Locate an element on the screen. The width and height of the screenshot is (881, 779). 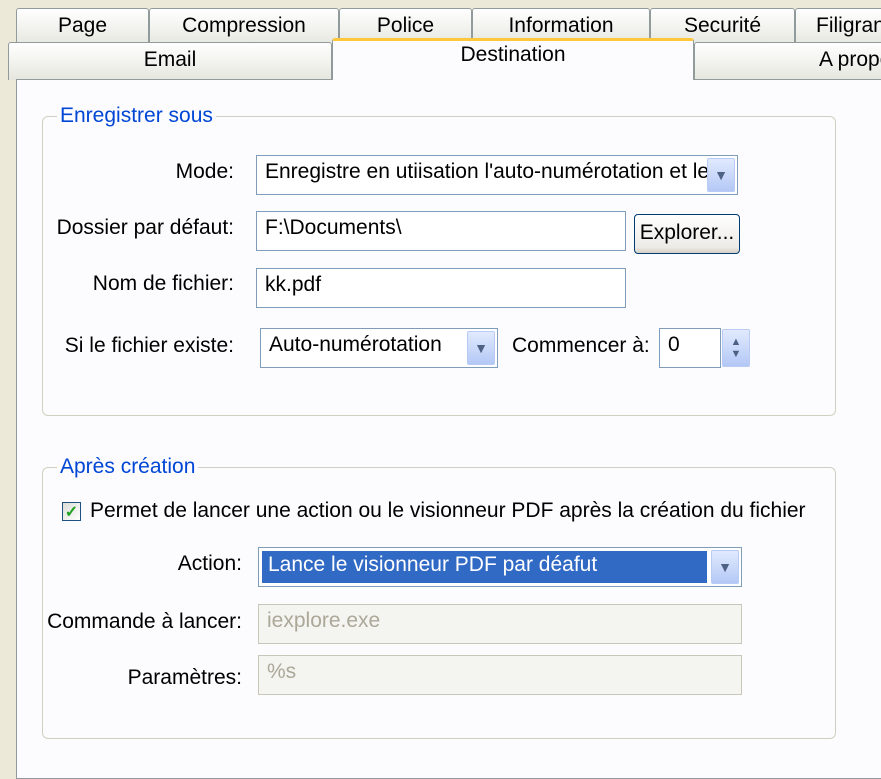
start-at-input: 0 is located at coordinates (690, 348).